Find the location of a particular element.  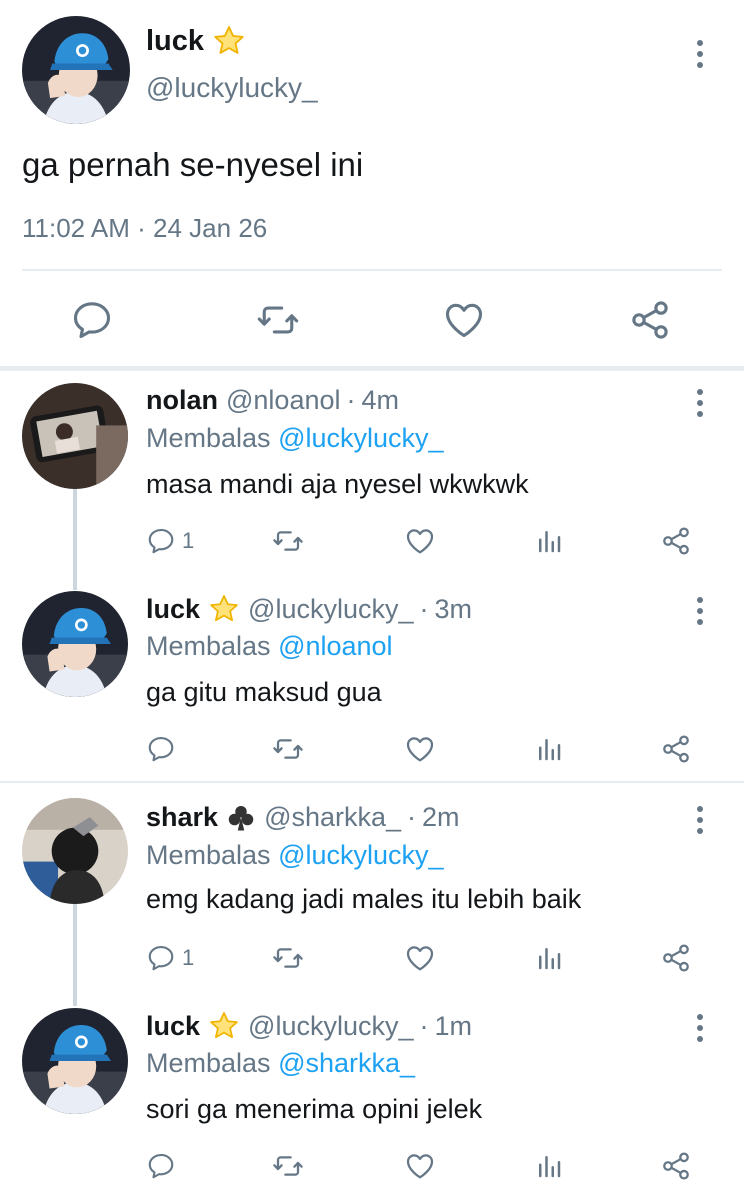

reply-header: shark @sharkka_ · 2m is located at coordinates (303, 817).